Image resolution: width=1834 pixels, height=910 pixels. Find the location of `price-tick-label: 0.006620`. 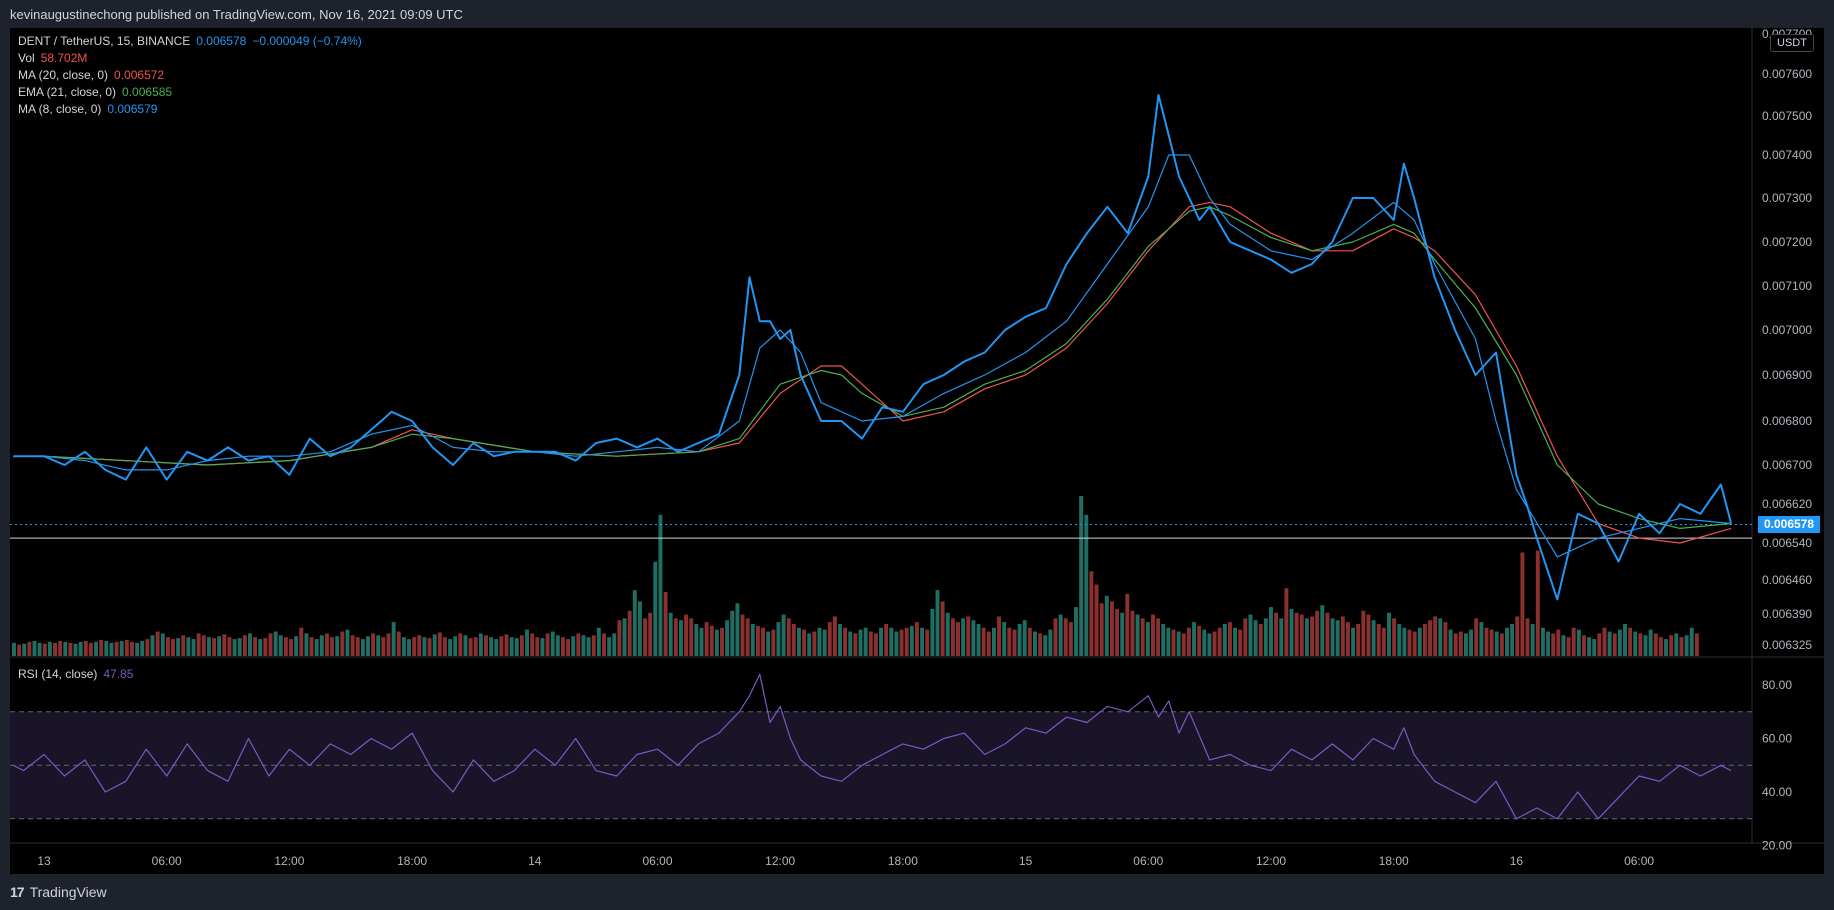

price-tick-label: 0.006620 is located at coordinates (1787, 504).